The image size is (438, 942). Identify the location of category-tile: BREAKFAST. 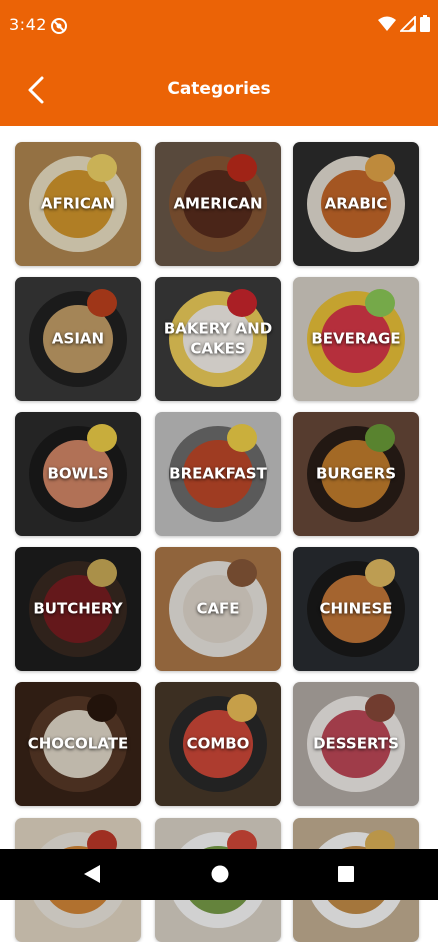
(218, 474).